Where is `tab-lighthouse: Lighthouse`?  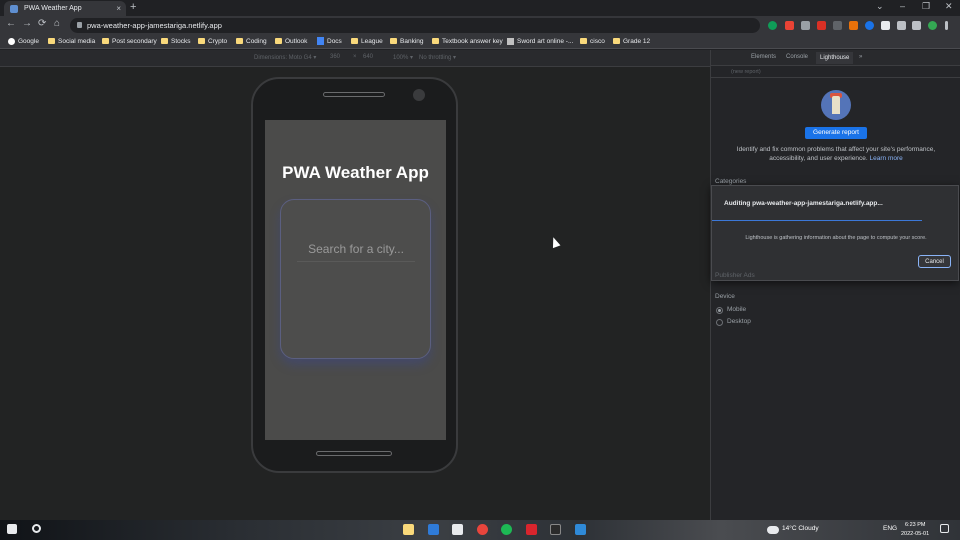 tab-lighthouse: Lighthouse is located at coordinates (835, 58).